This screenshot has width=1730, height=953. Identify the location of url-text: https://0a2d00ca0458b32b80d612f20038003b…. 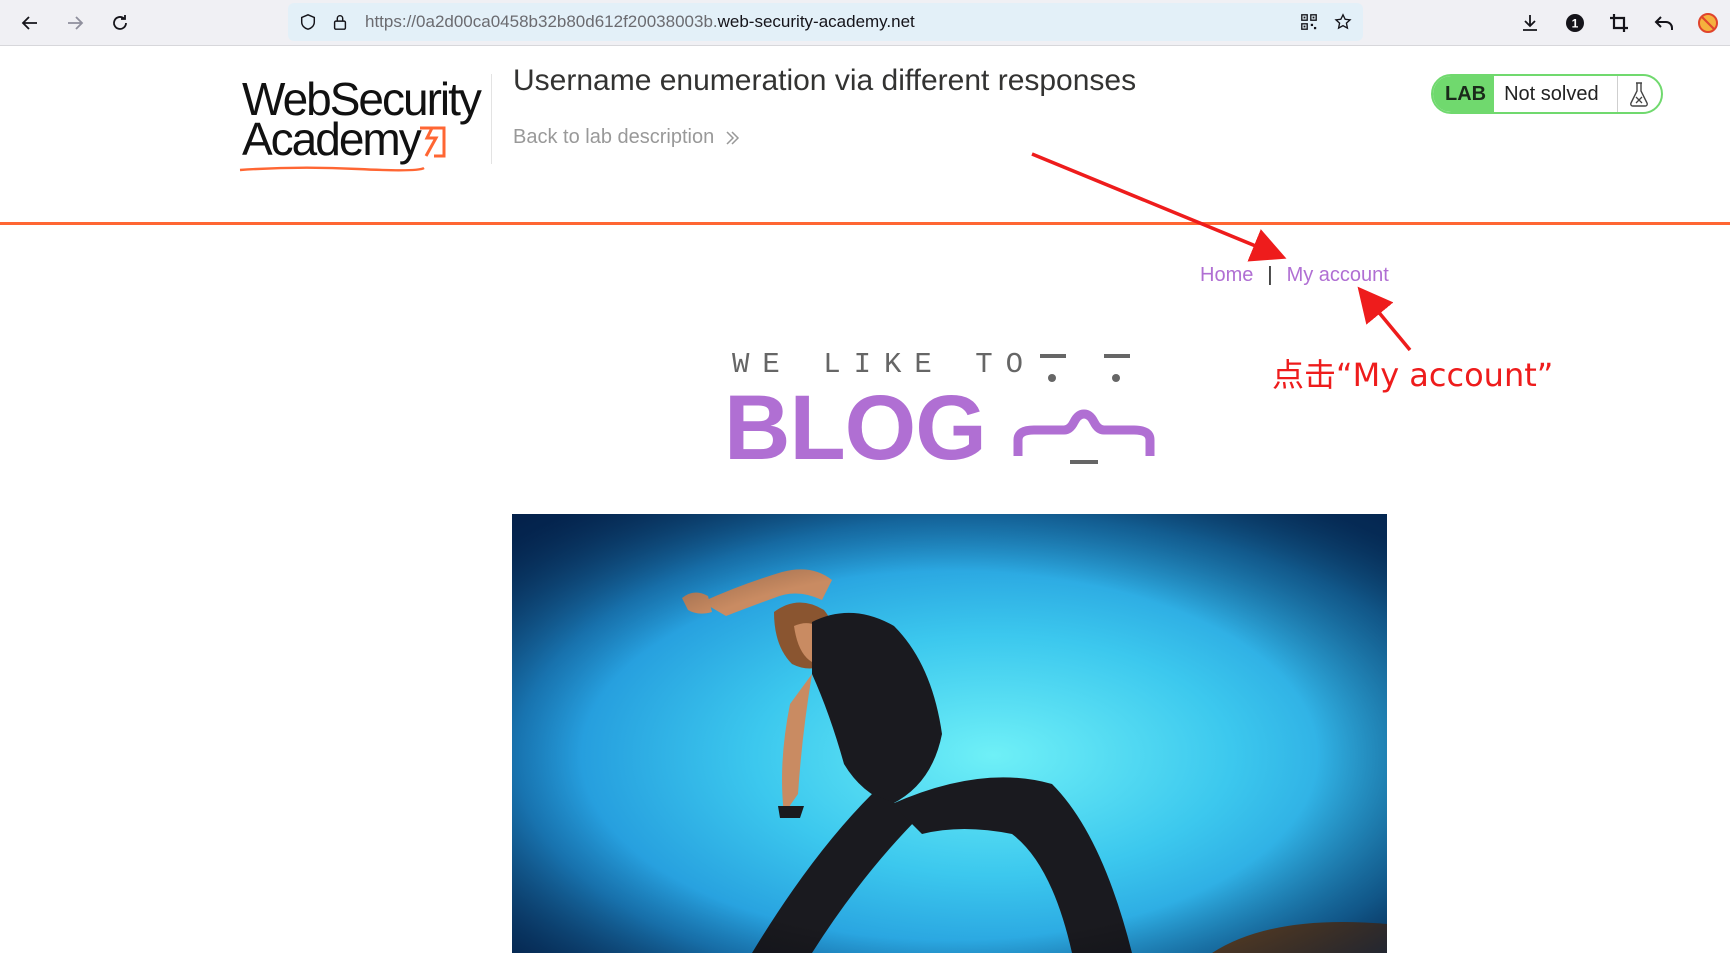
(640, 22).